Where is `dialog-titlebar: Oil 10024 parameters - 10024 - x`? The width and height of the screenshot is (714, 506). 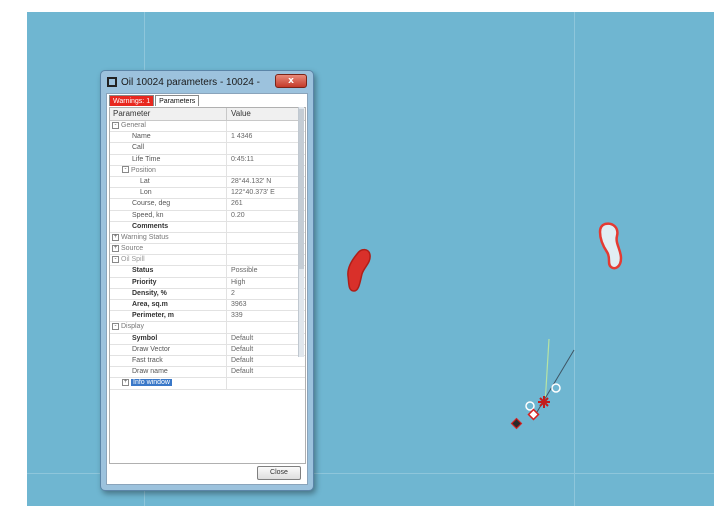 dialog-titlebar: Oil 10024 parameters - 10024 - x is located at coordinates (207, 82).